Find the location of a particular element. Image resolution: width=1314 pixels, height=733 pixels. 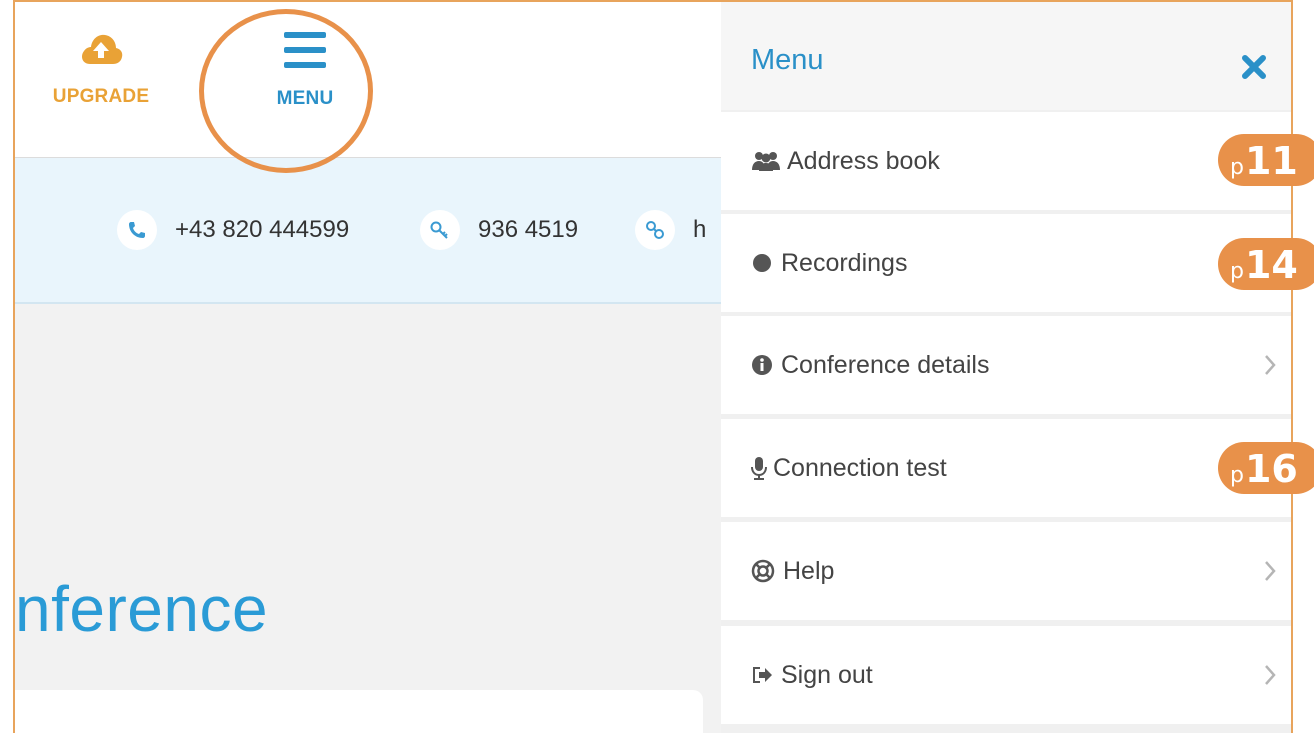

phone-icon is located at coordinates (137, 230).